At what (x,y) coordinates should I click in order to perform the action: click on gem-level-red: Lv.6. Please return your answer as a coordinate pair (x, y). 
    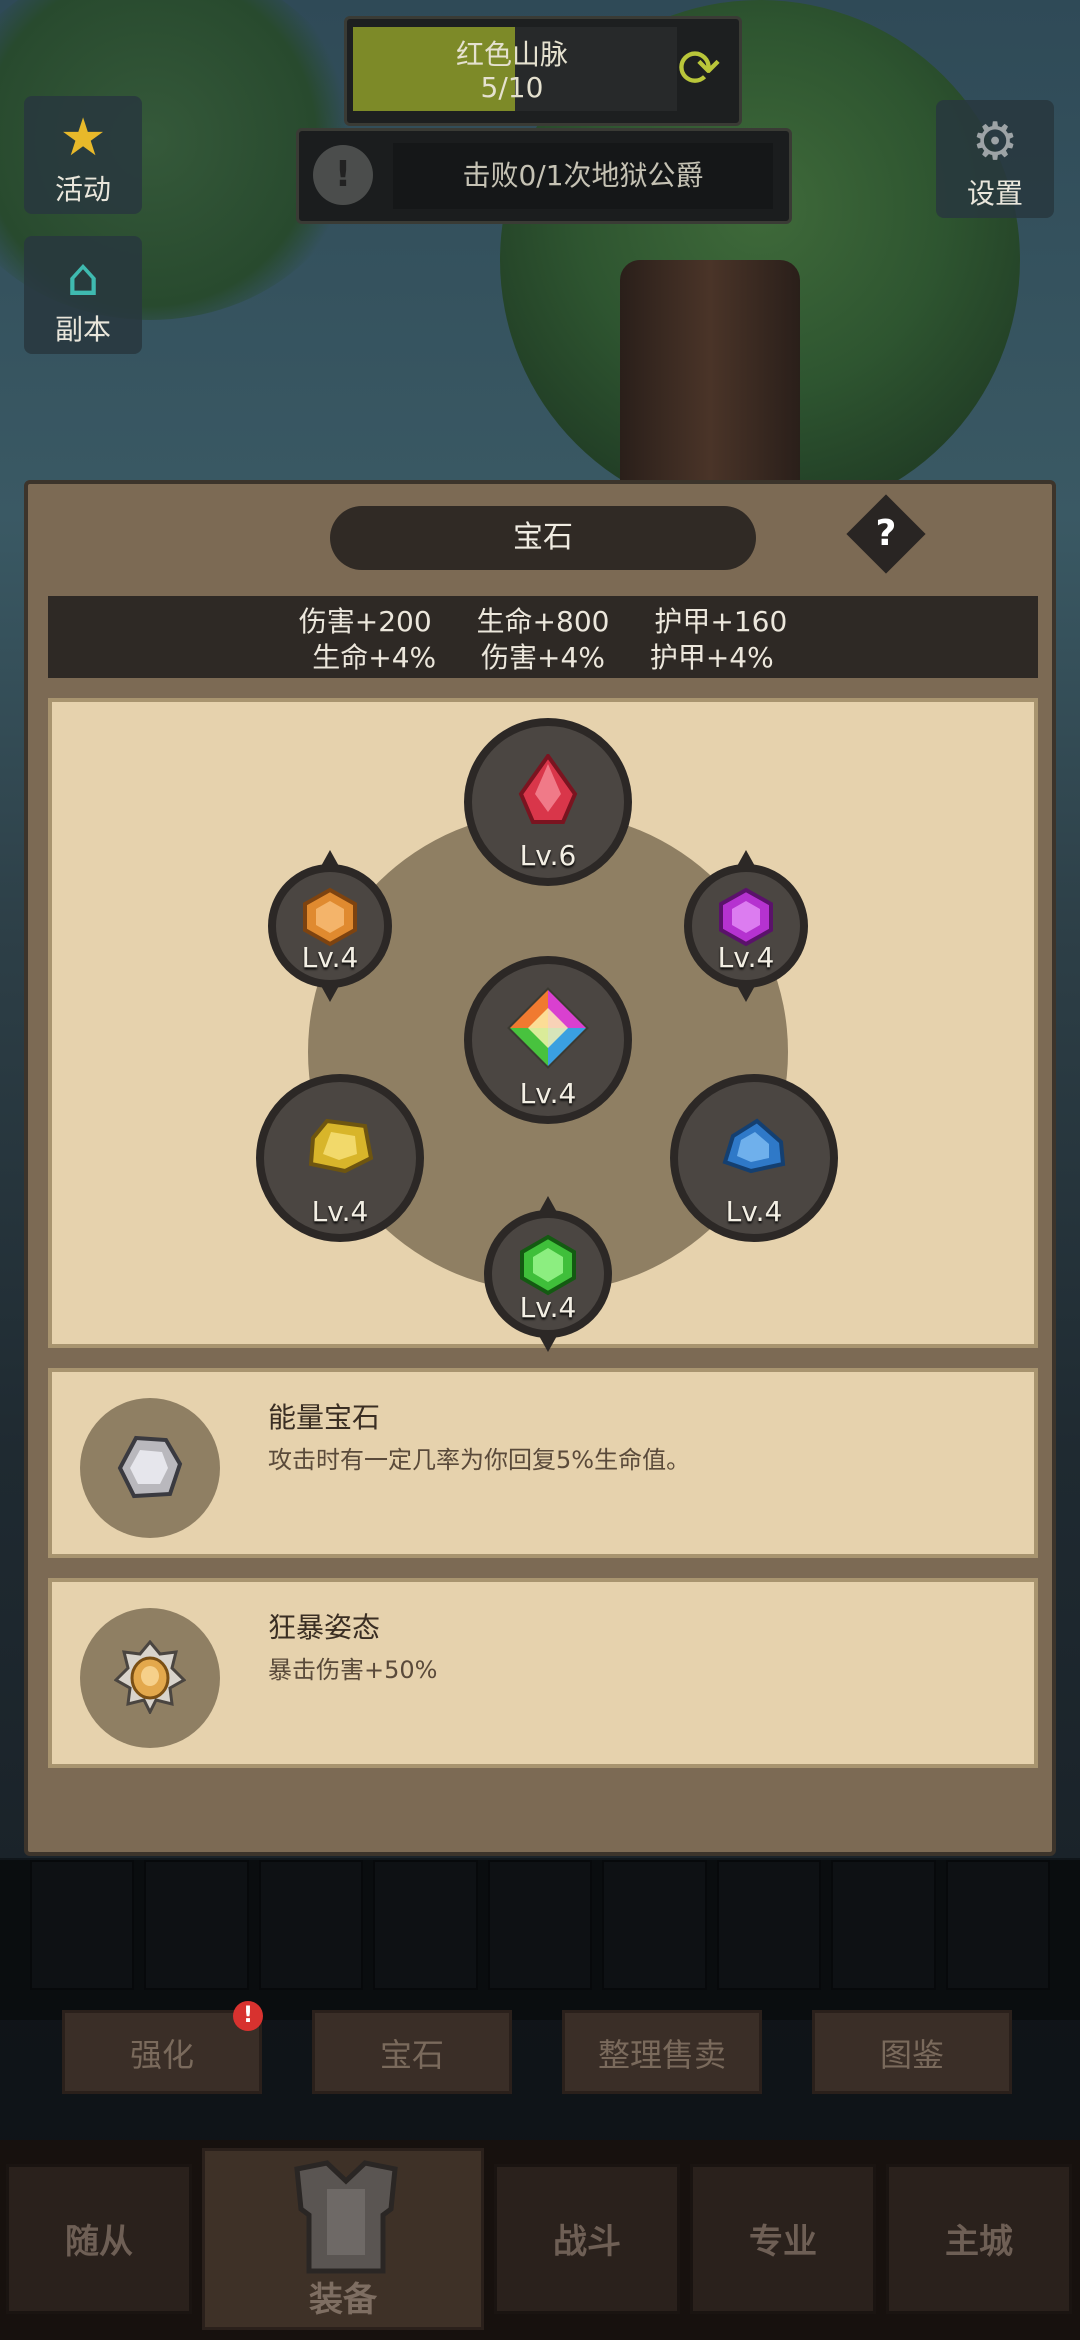
    Looking at the image, I should click on (548, 855).